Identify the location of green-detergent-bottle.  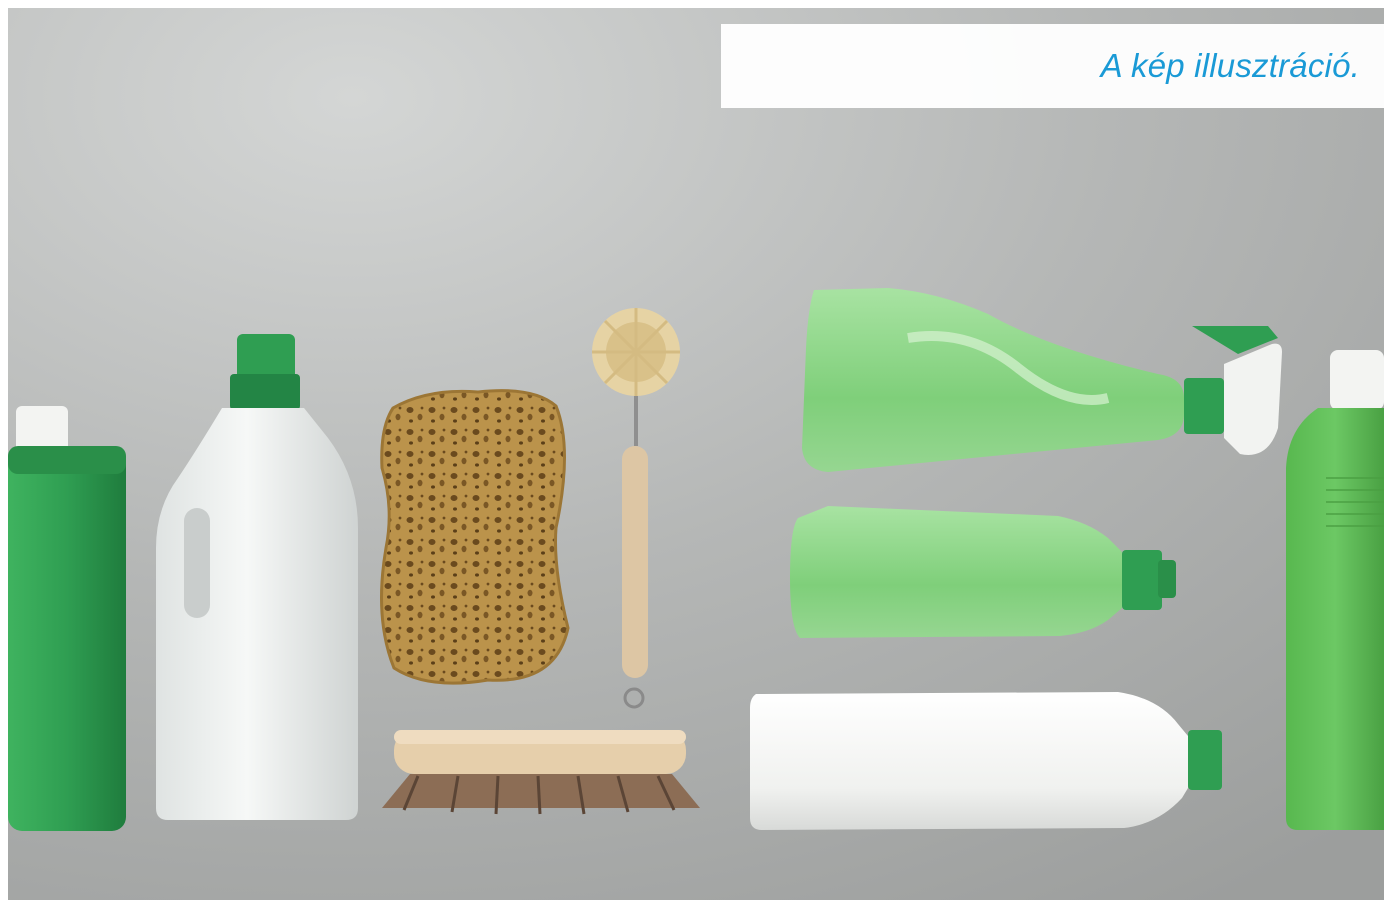
(67, 618).